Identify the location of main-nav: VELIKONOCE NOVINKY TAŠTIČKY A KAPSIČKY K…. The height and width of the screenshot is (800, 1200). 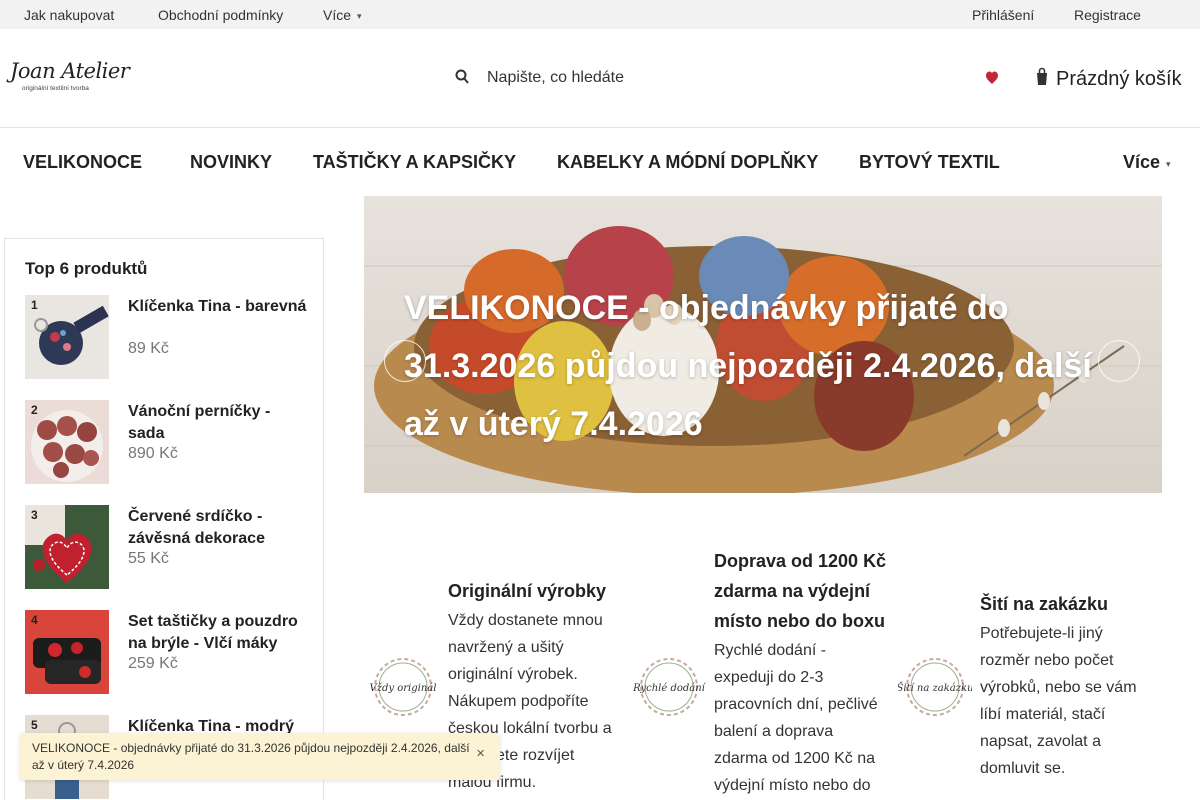
(600, 162).